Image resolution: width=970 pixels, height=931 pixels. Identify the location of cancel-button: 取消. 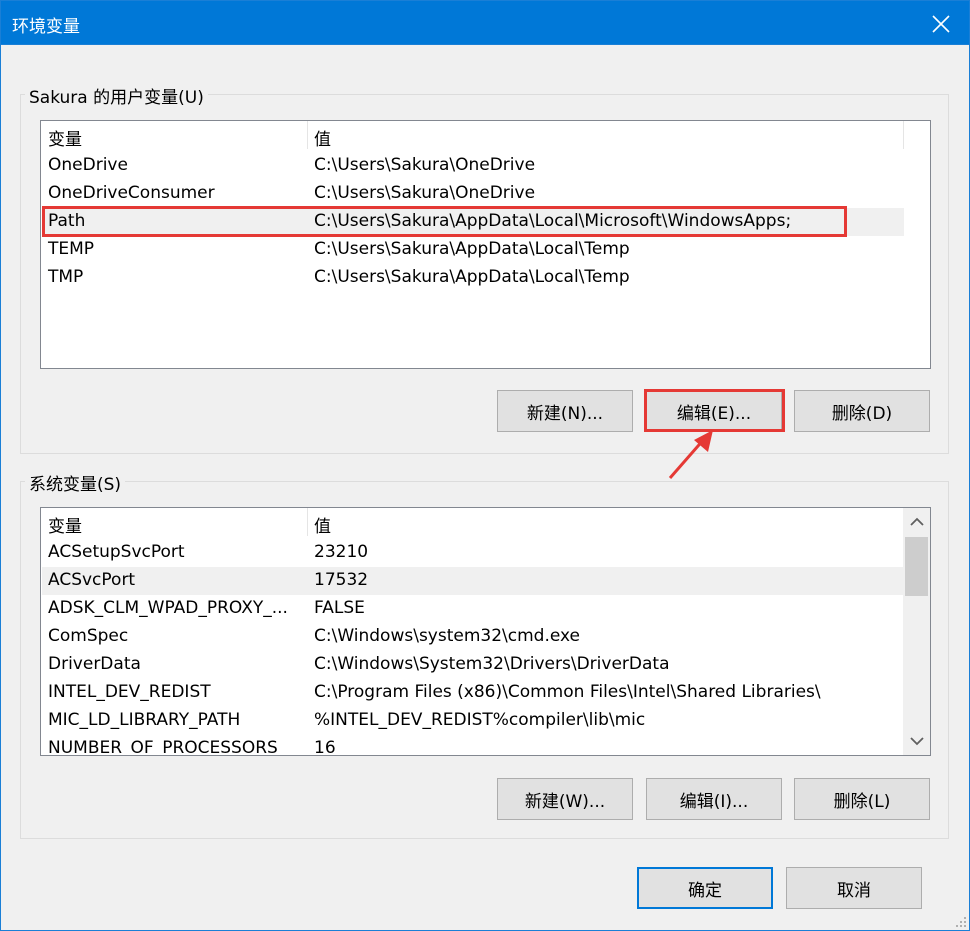
(854, 888).